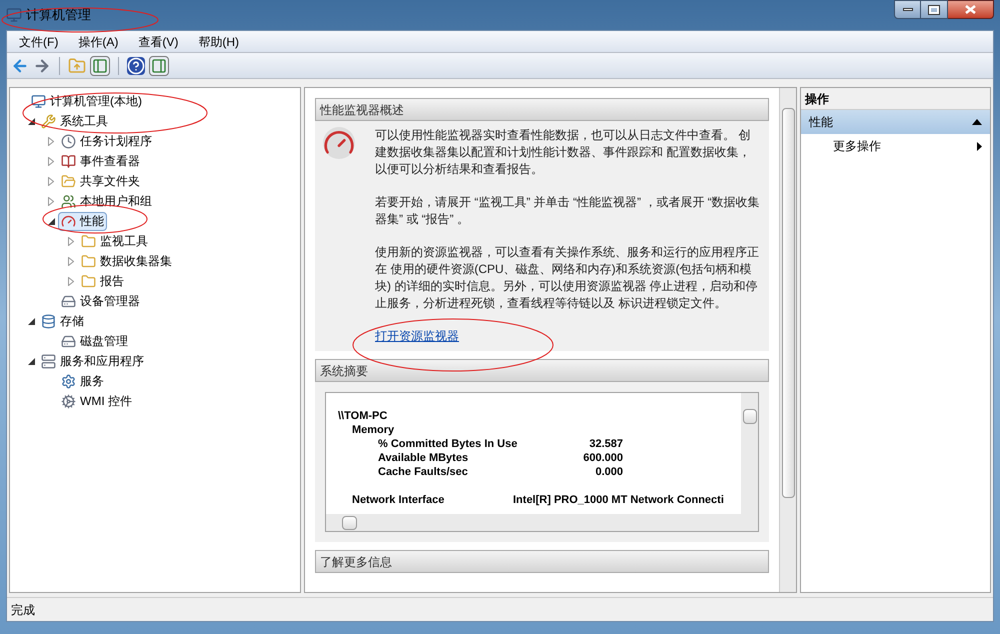 This screenshot has height=634, width=1000. I want to click on section-header: 系统摘要, so click(542, 370).